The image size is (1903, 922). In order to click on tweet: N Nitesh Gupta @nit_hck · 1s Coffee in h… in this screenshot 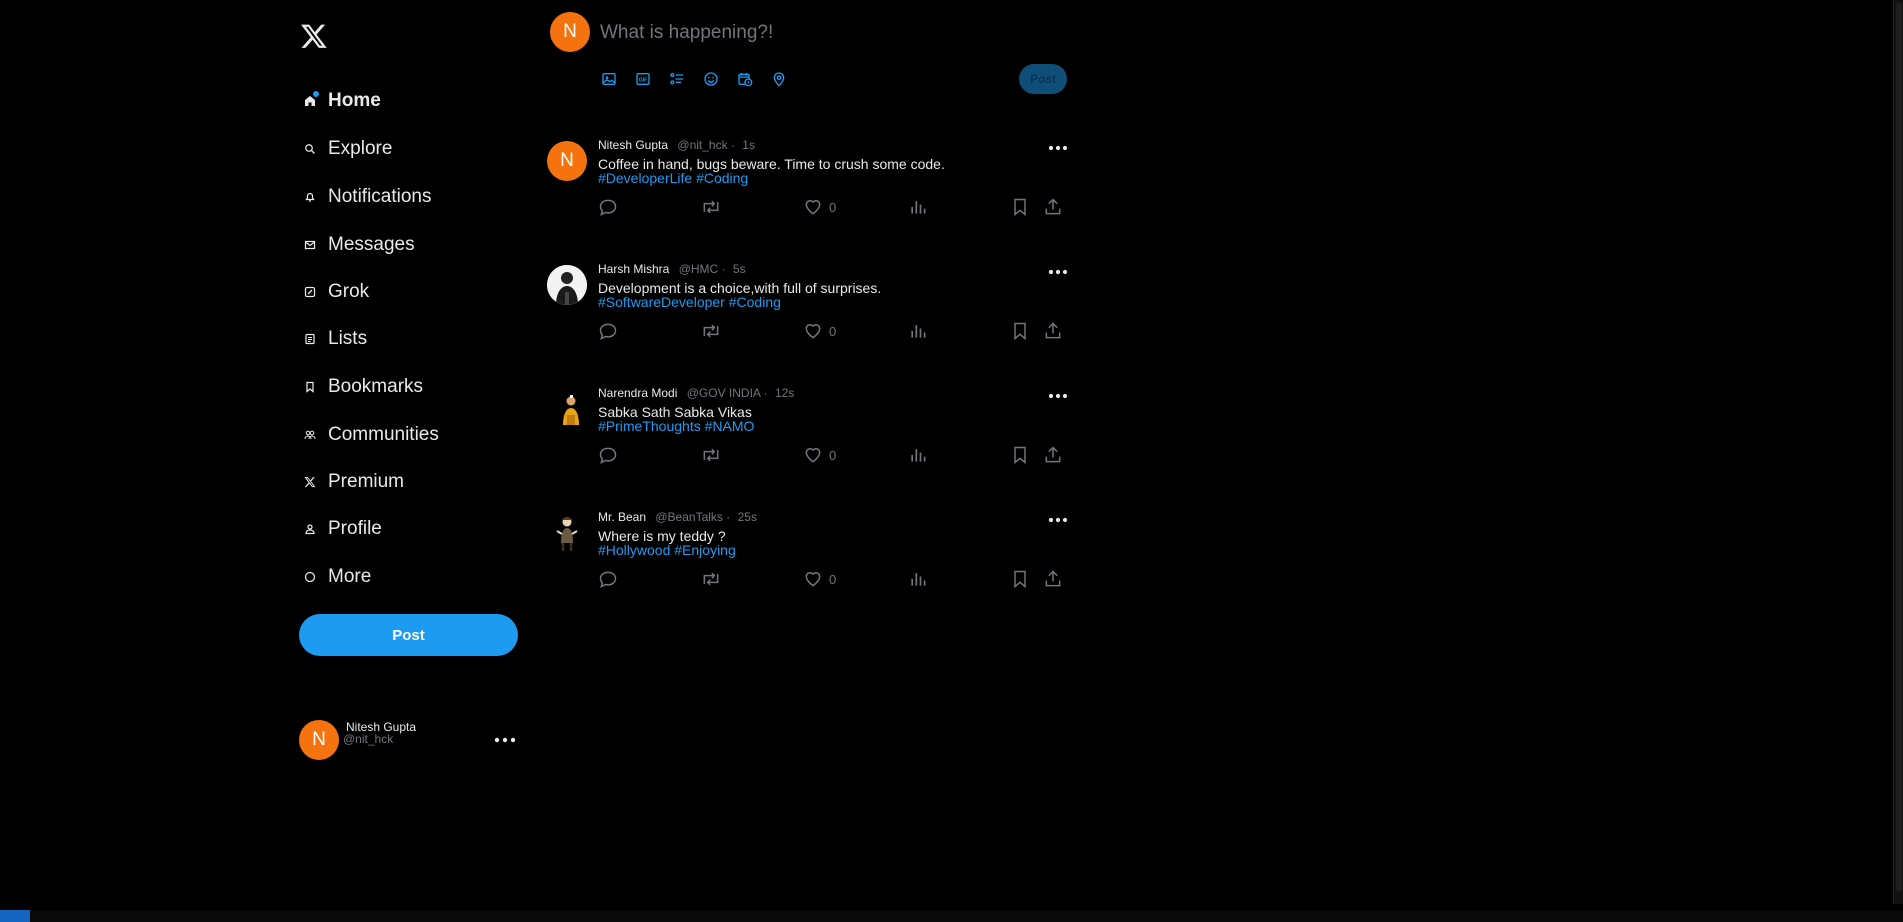, I will do `click(807, 196)`.